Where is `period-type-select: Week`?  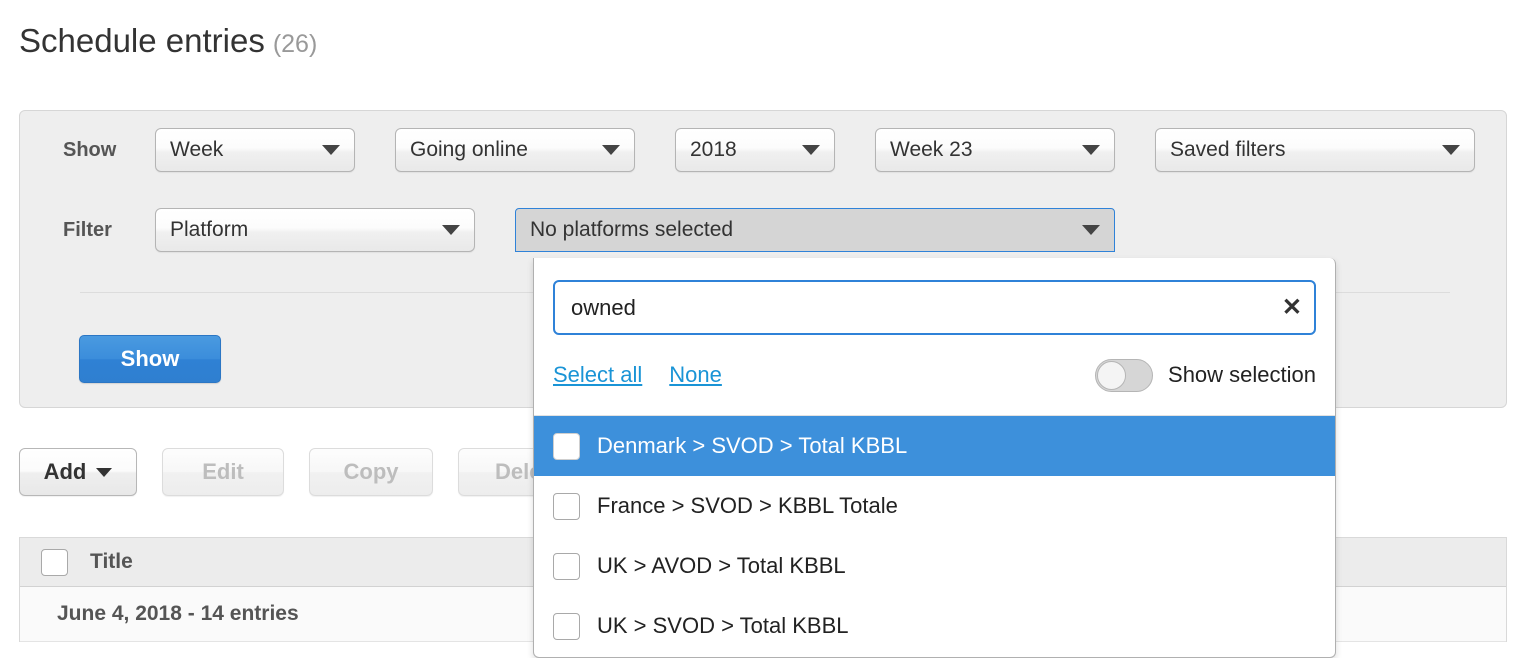 period-type-select: Week is located at coordinates (255, 150).